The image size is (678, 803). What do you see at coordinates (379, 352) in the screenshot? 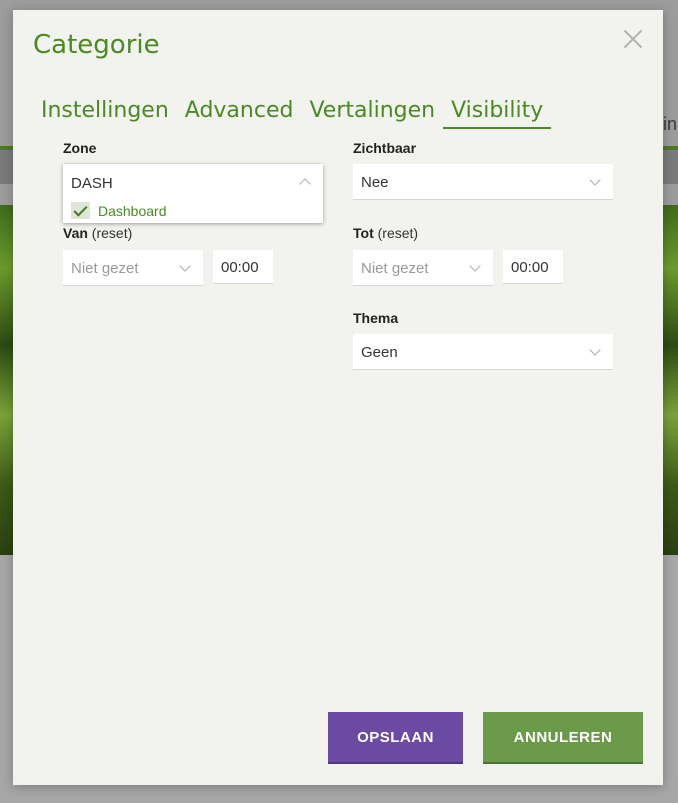
I see `thema-select-value: Geen` at bounding box center [379, 352].